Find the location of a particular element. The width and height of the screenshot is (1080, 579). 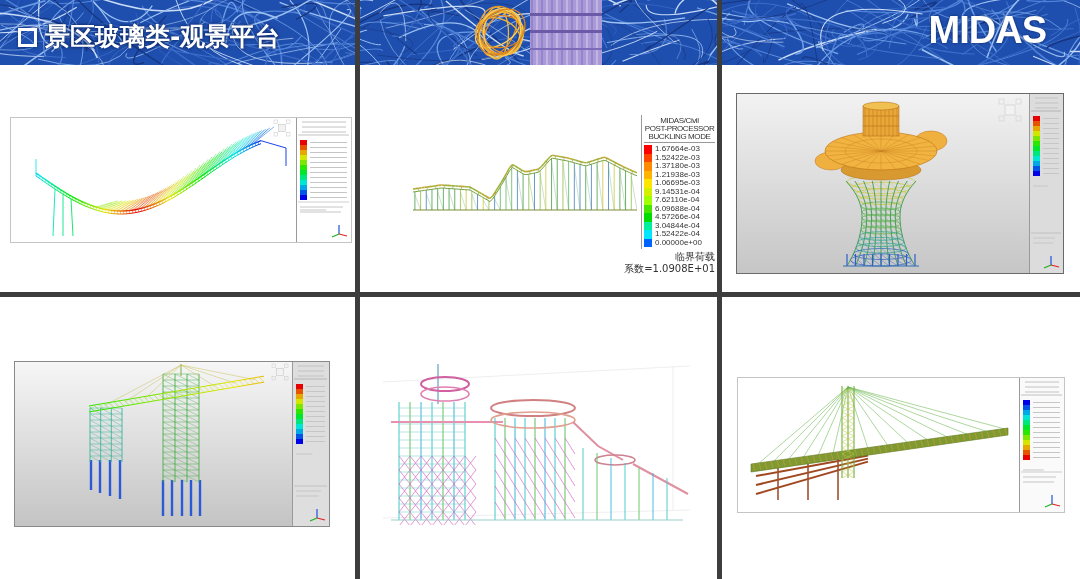

legend-value: 3.04844e-04 is located at coordinates (677, 225).